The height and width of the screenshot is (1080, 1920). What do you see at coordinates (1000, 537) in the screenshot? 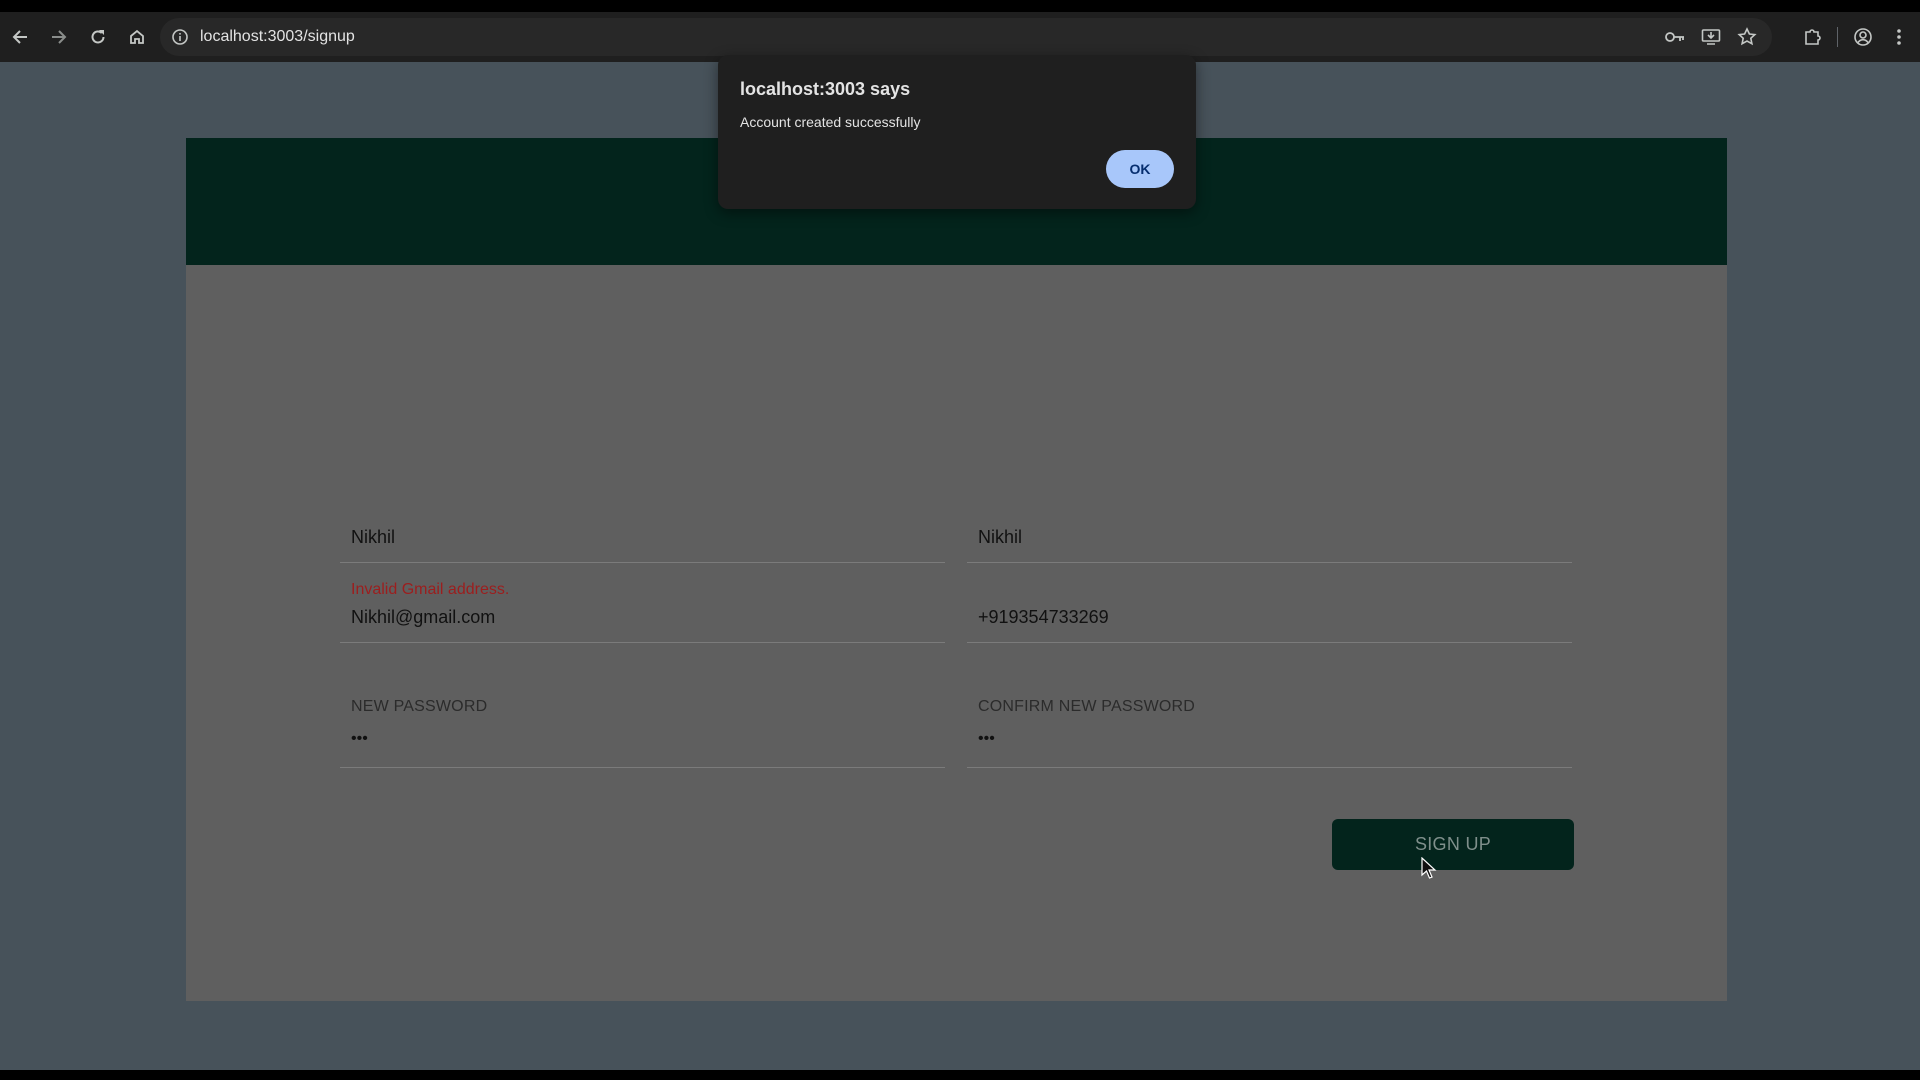
I see `last-name-value: Nikhil` at bounding box center [1000, 537].